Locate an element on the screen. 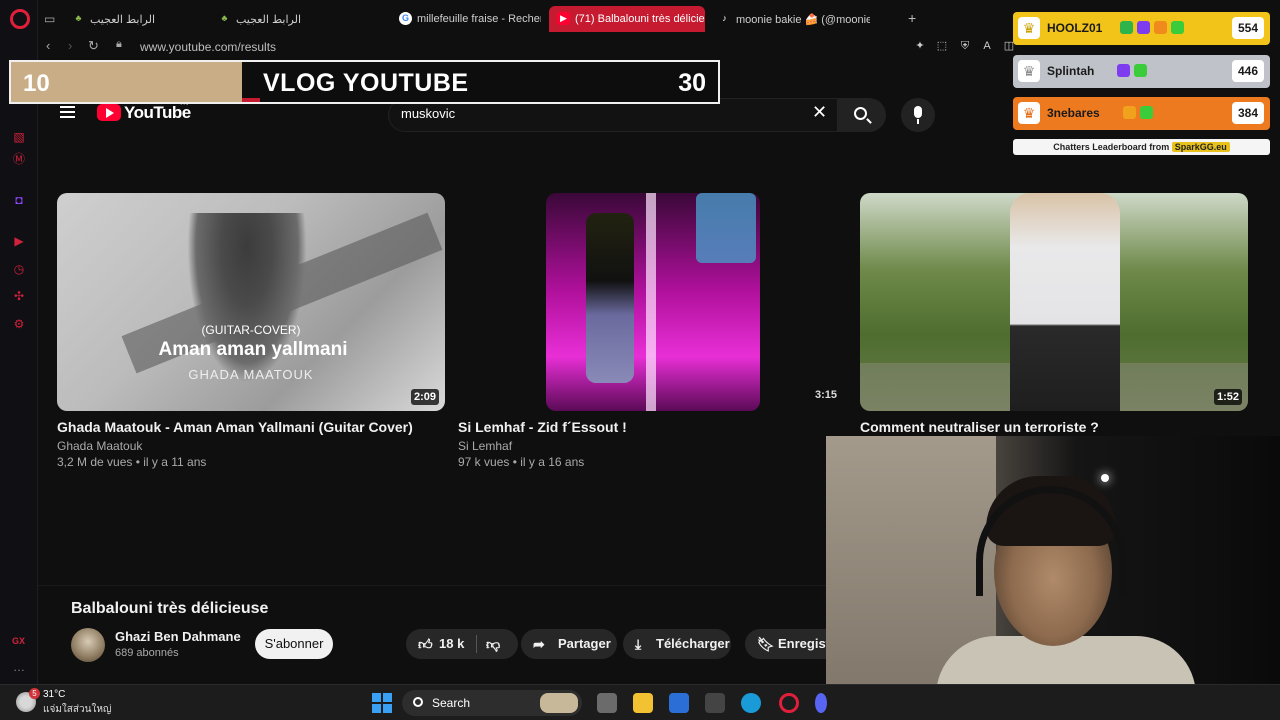 The height and width of the screenshot is (720, 1280). url-field: www.youtube.com/results is located at coordinates (208, 47).